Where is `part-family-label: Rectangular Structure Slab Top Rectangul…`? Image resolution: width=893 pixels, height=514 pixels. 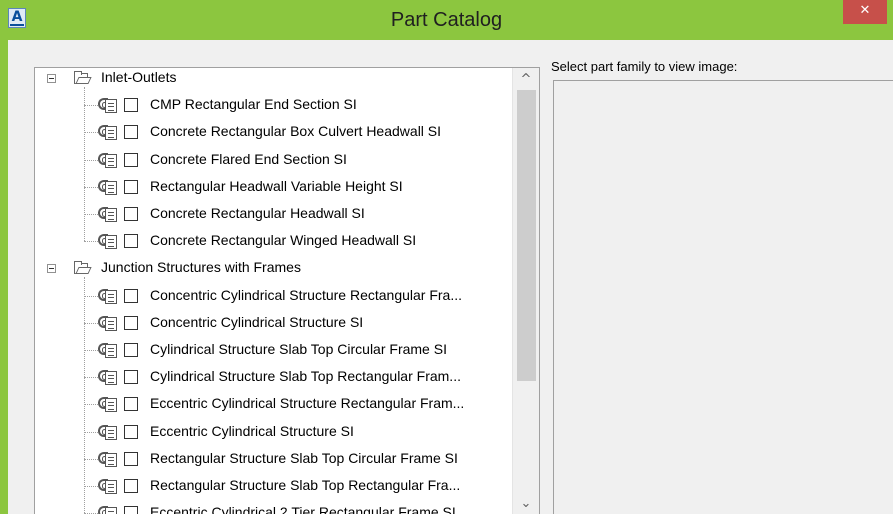
part-family-label: Rectangular Structure Slab Top Rectangul… is located at coordinates (305, 485).